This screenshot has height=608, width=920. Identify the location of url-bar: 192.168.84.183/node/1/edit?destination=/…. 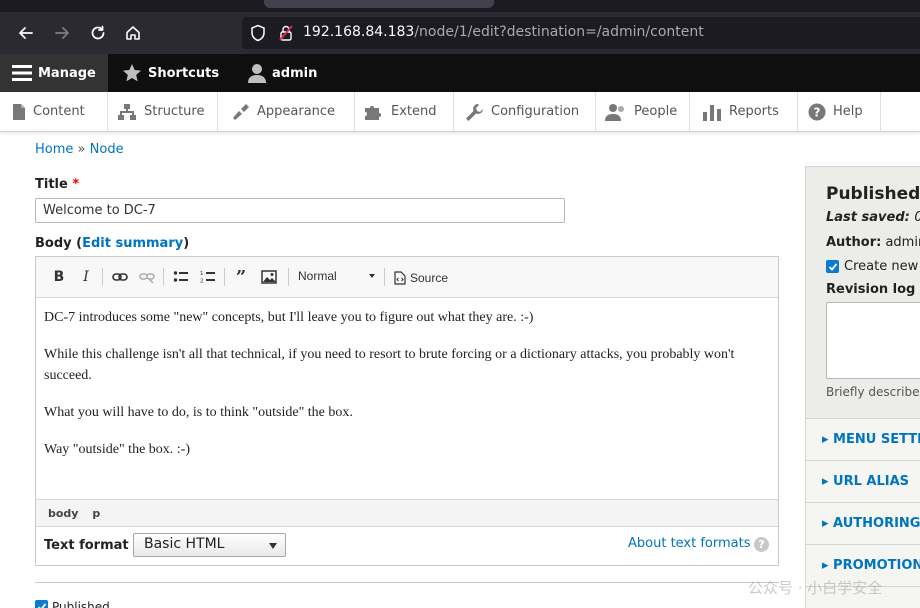
(581, 33).